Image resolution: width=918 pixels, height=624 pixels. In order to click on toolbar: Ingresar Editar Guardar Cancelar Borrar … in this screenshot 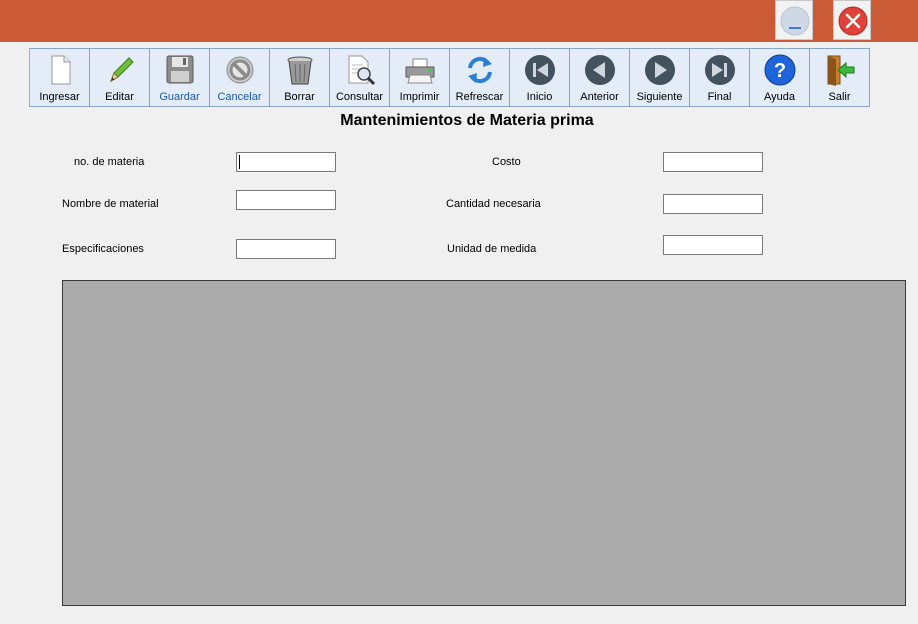, I will do `click(449, 77)`.